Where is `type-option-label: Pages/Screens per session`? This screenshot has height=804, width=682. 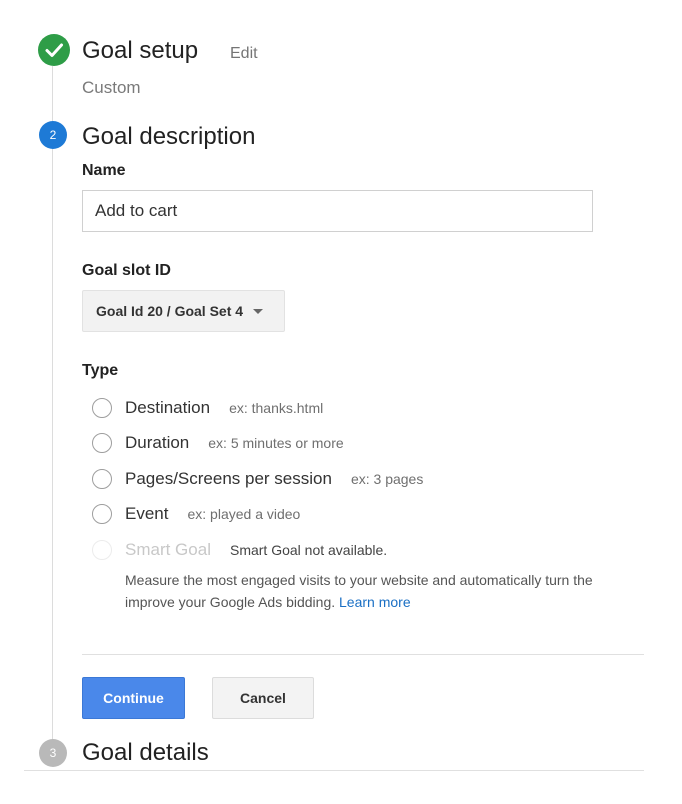
type-option-label: Pages/Screens per session is located at coordinates (228, 478).